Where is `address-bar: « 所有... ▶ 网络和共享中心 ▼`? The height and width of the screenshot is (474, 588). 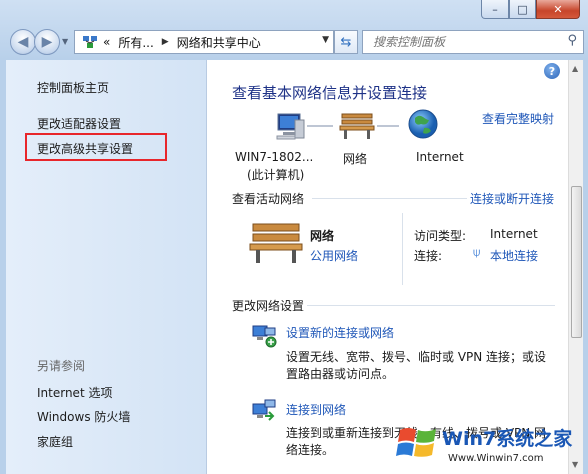 address-bar: « 所有... ▶ 网络和共享中心 ▼ is located at coordinates (204, 42).